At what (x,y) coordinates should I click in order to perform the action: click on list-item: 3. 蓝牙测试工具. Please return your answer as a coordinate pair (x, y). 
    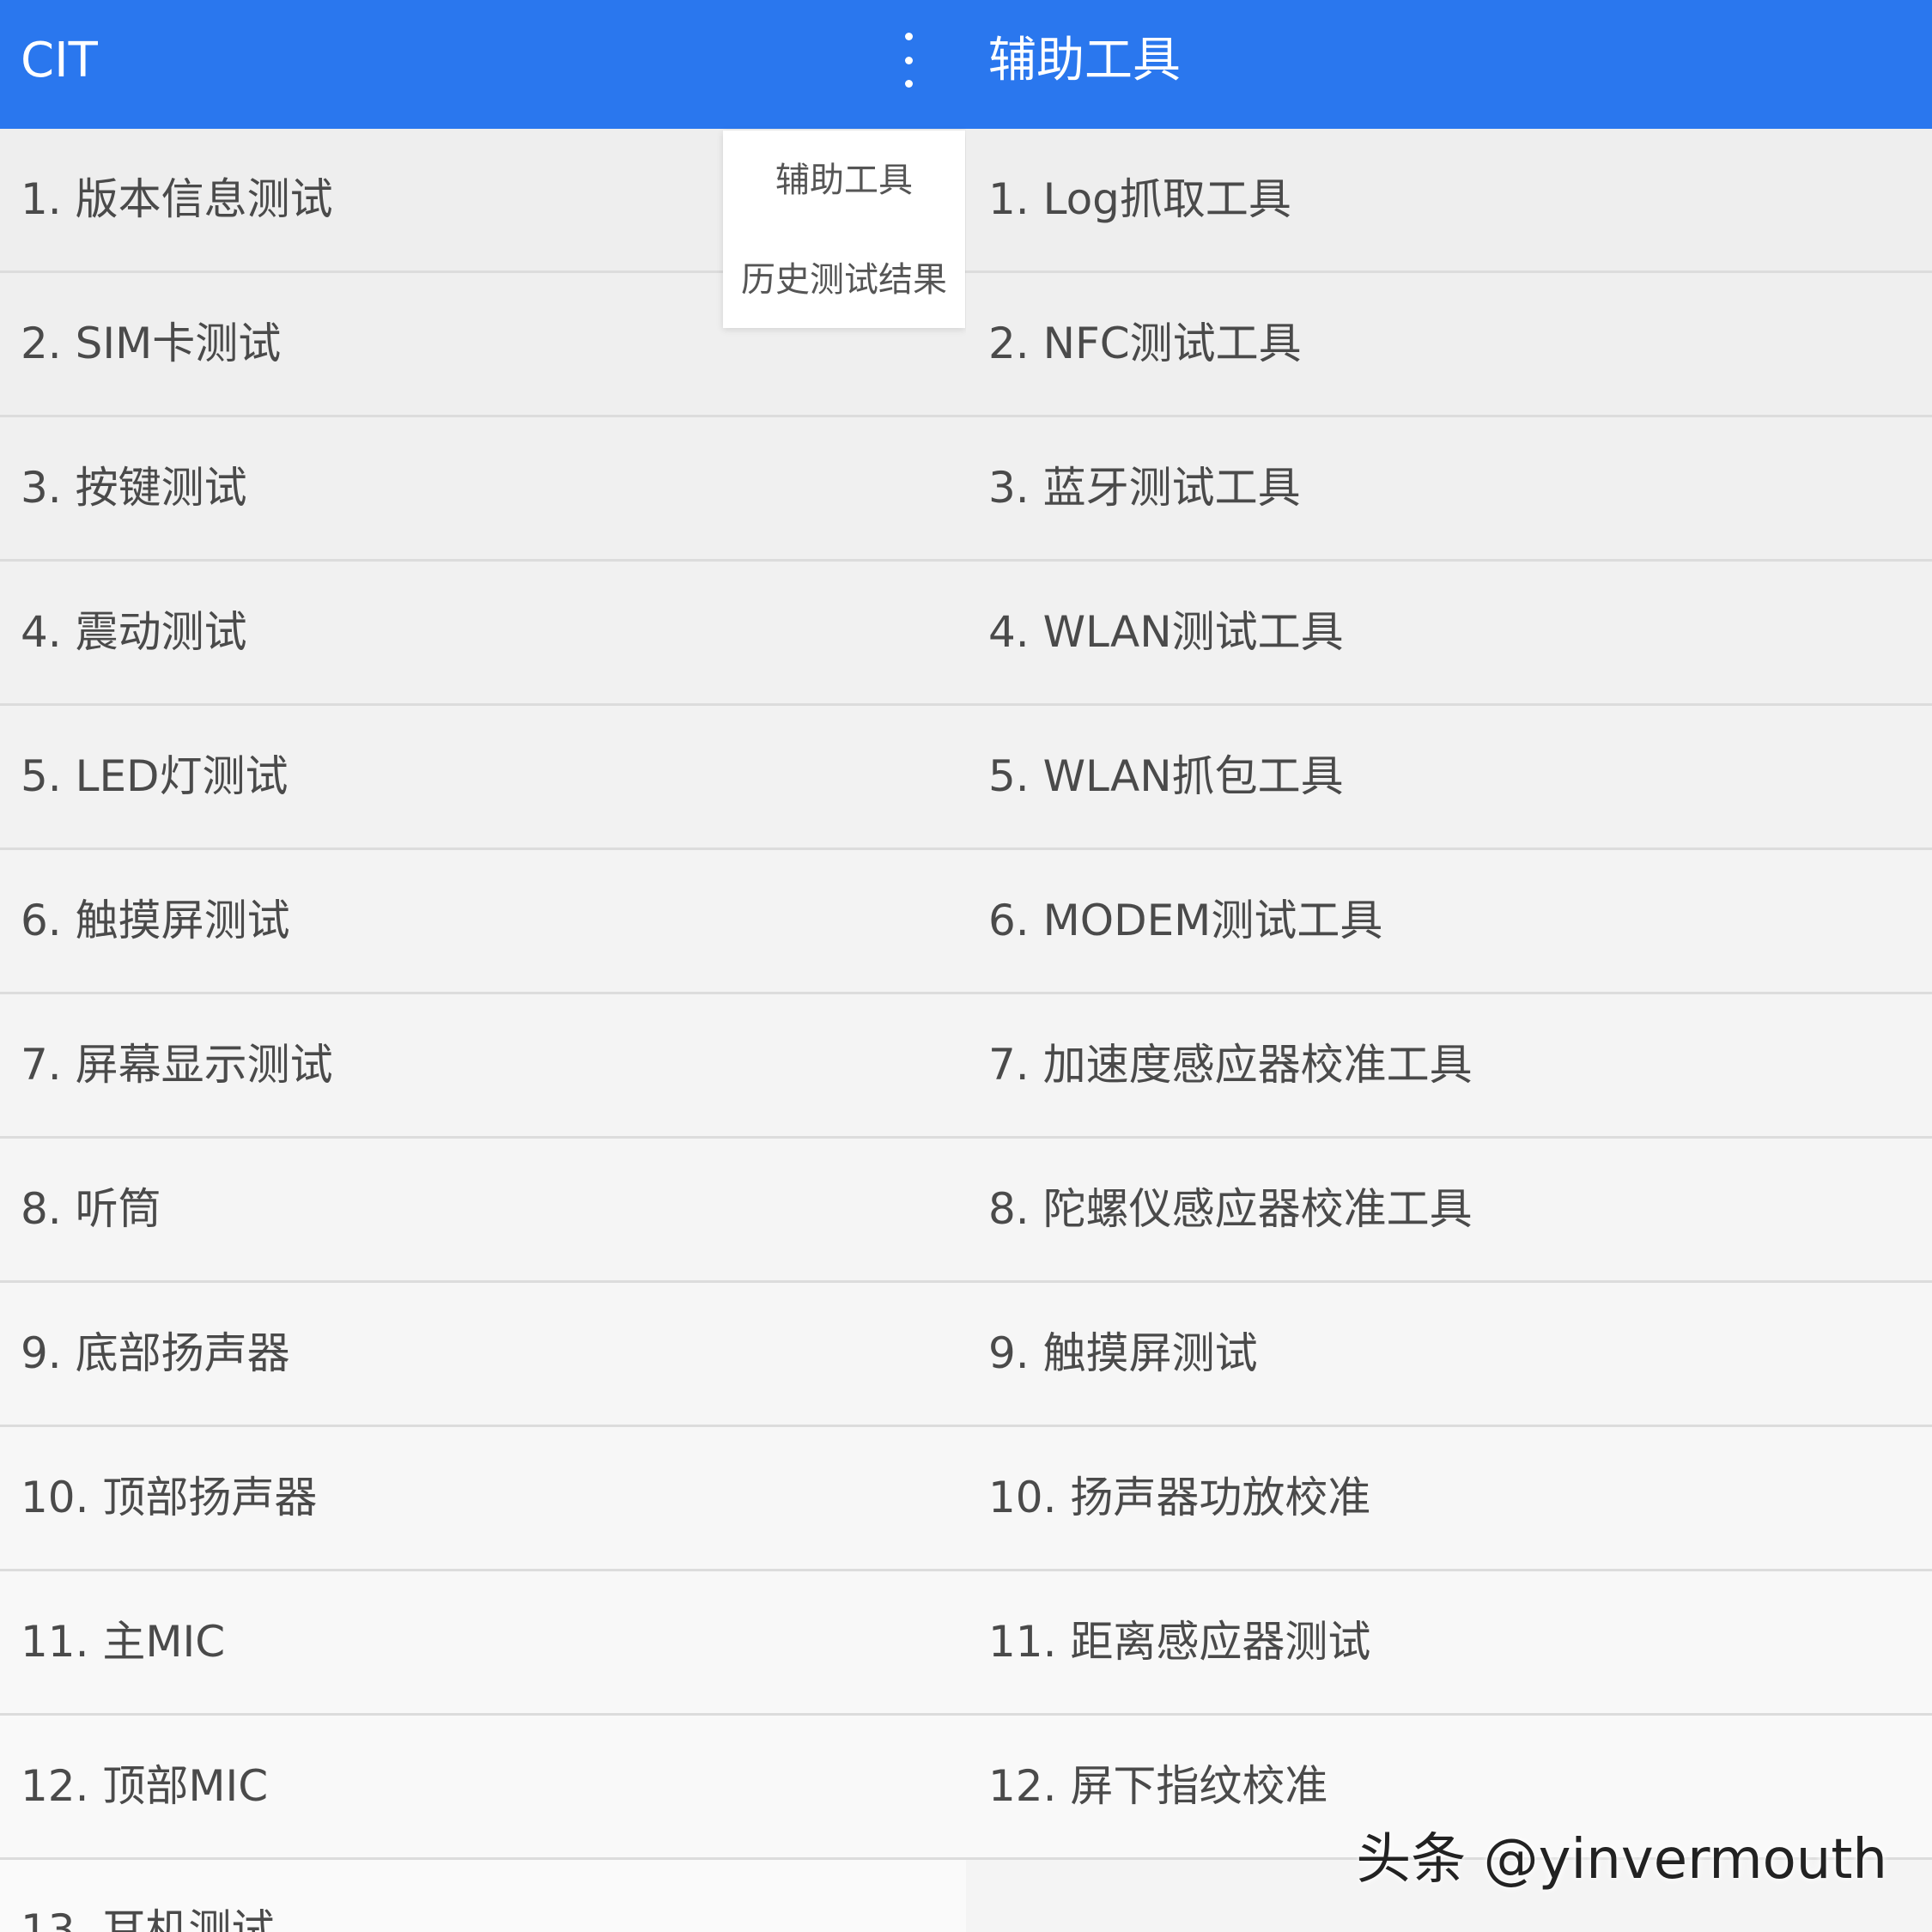
    Looking at the image, I should click on (1449, 490).